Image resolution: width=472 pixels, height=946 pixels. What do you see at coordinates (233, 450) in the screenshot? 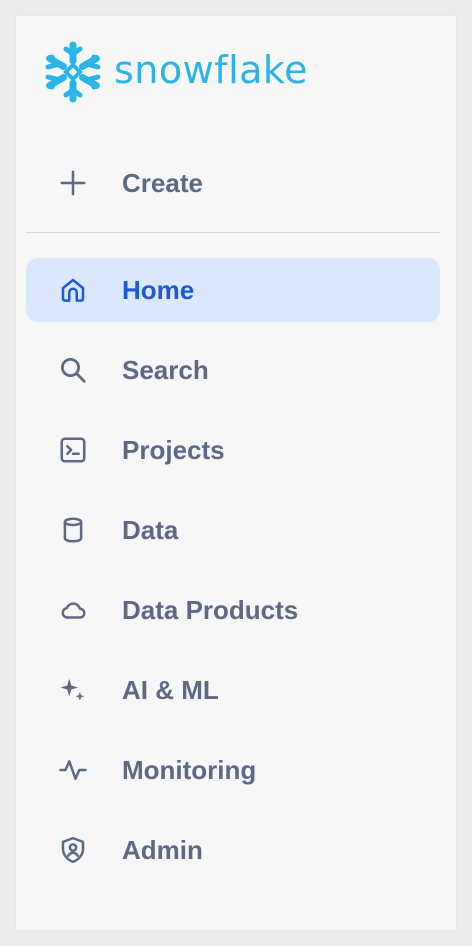
I see `sidebar-item-projects: Projects` at bounding box center [233, 450].